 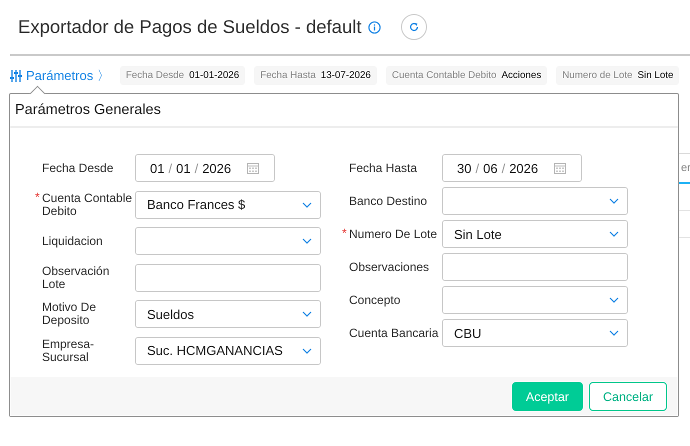 I want to click on info-icon, so click(x=374, y=27).